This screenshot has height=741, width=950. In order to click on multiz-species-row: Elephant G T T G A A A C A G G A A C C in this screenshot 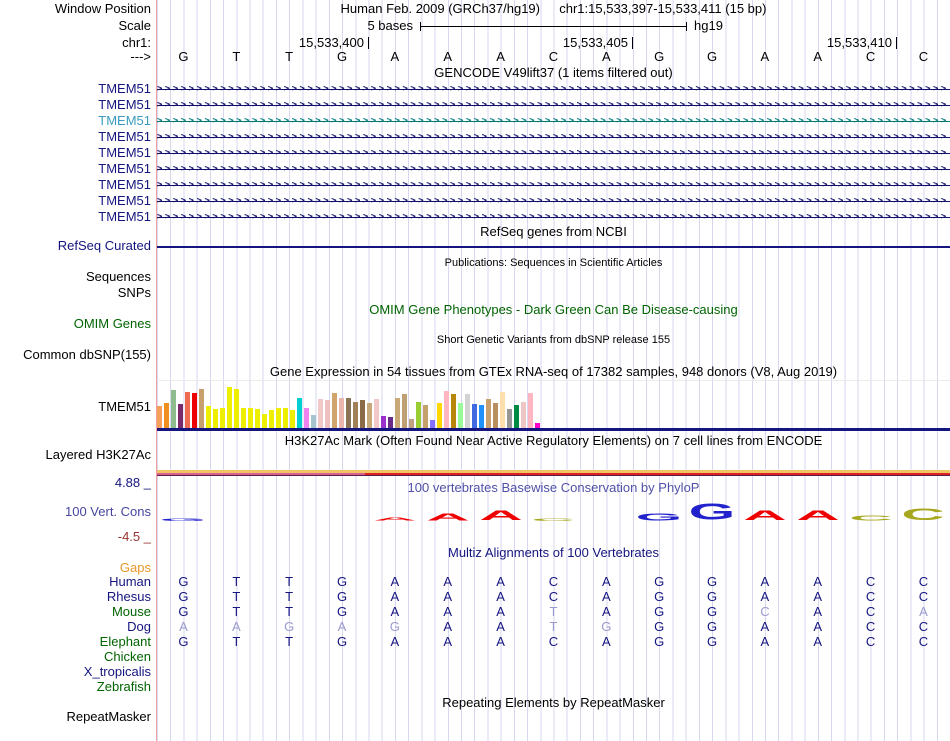, I will do `click(475, 642)`.